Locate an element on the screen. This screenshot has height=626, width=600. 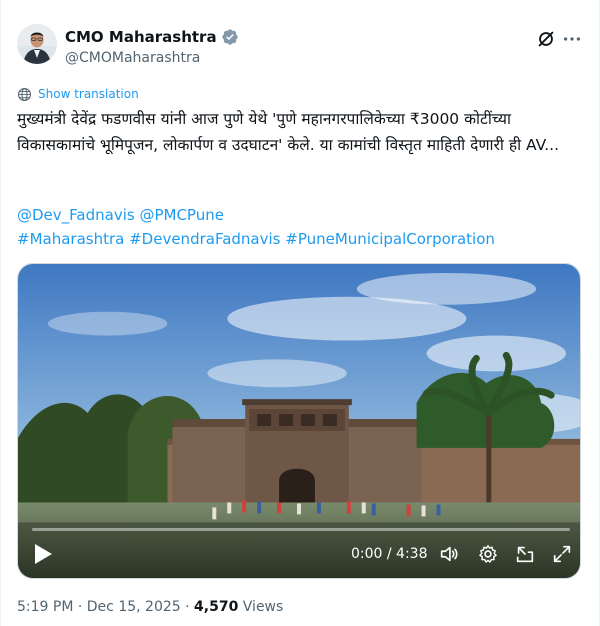
views-label: Views is located at coordinates (263, 607).